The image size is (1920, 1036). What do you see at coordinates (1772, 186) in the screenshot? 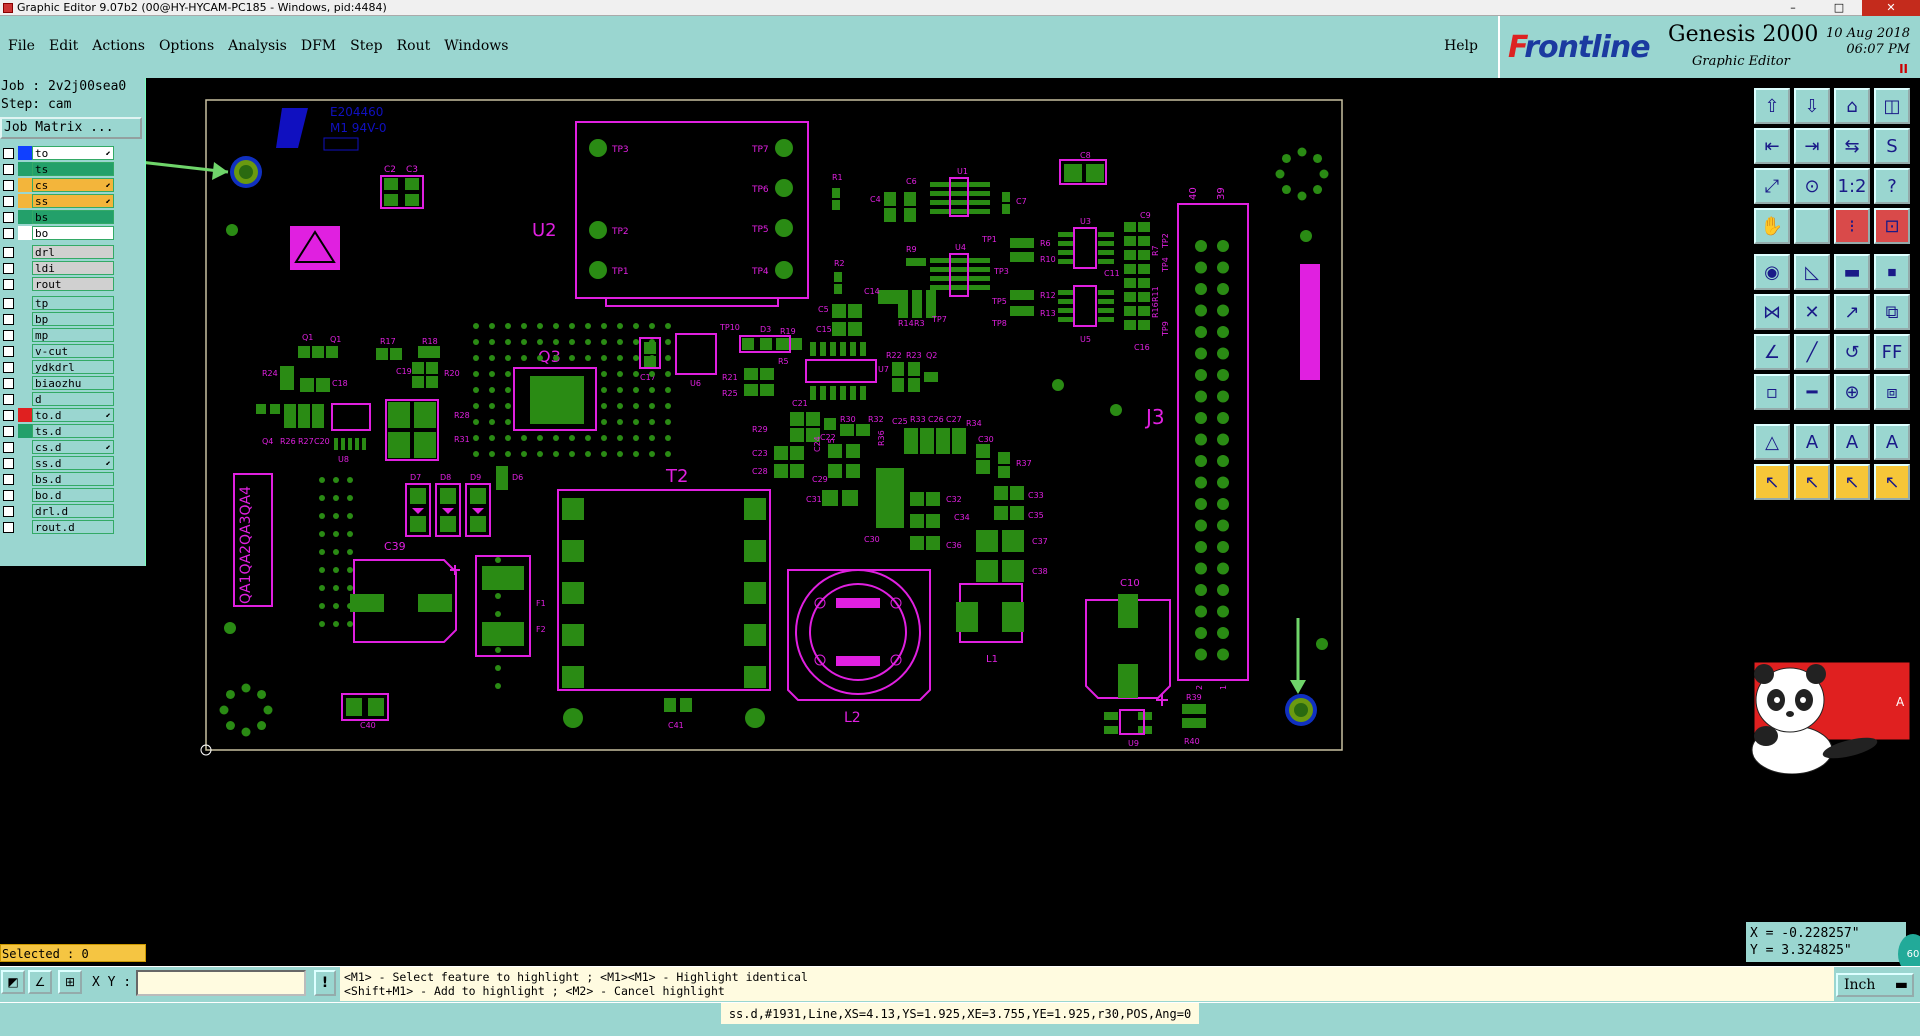
I see `fit-icon: ⤢` at bounding box center [1772, 186].